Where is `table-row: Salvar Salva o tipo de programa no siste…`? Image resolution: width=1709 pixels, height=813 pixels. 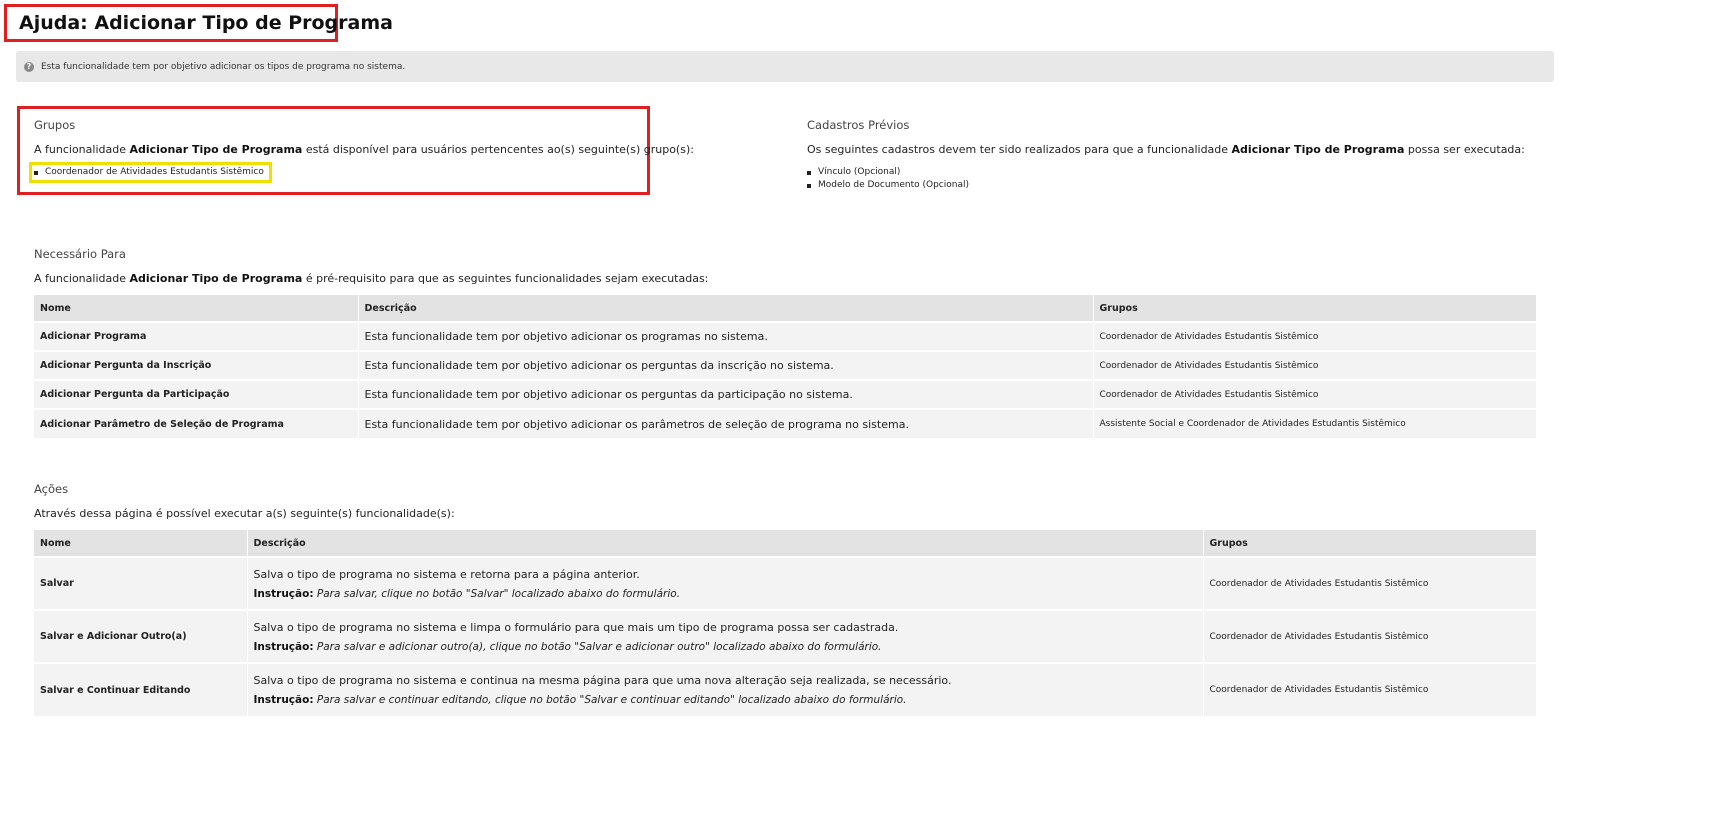
table-row: Salvar Salva o tipo de programa no siste… is located at coordinates (785, 583).